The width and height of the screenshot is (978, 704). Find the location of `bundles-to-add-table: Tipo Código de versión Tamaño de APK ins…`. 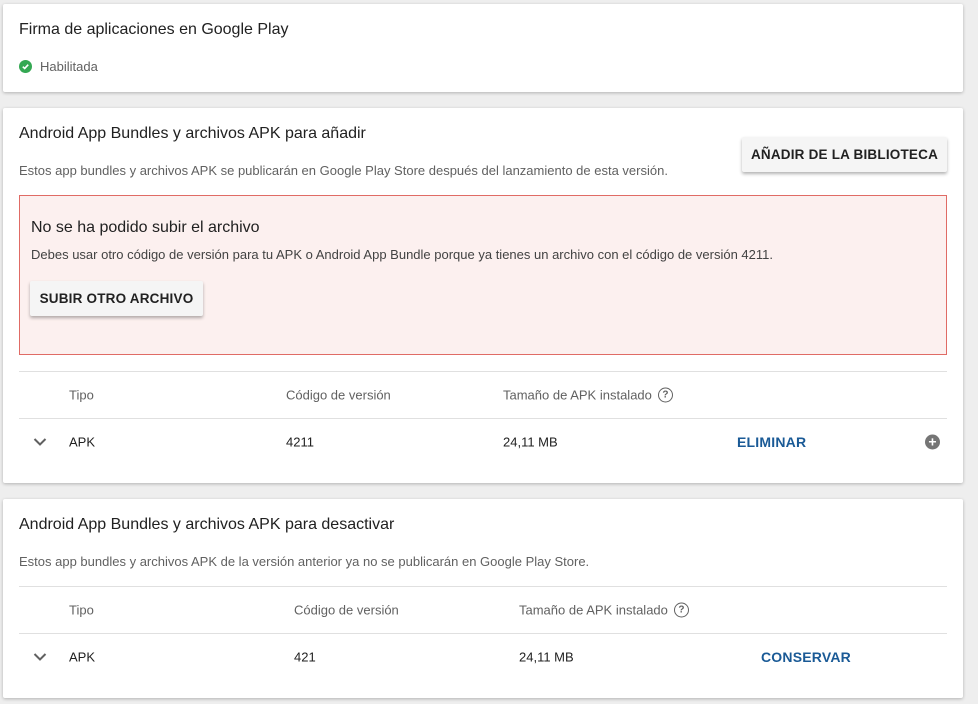

bundles-to-add-table: Tipo Código de versión Tamaño de APK ins… is located at coordinates (483, 418).